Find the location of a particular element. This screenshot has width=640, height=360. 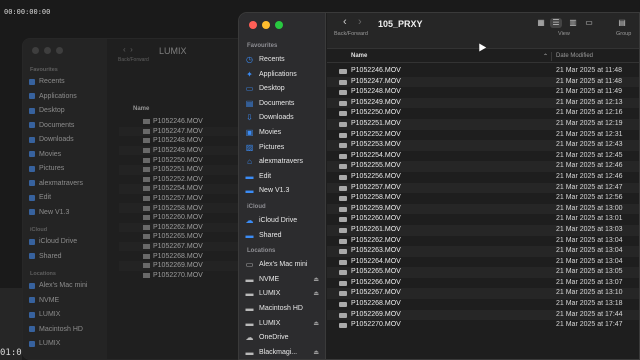

table-row: P1052261.MOV 21 Mar 2025 at 13:03 is located at coordinates (483, 230).